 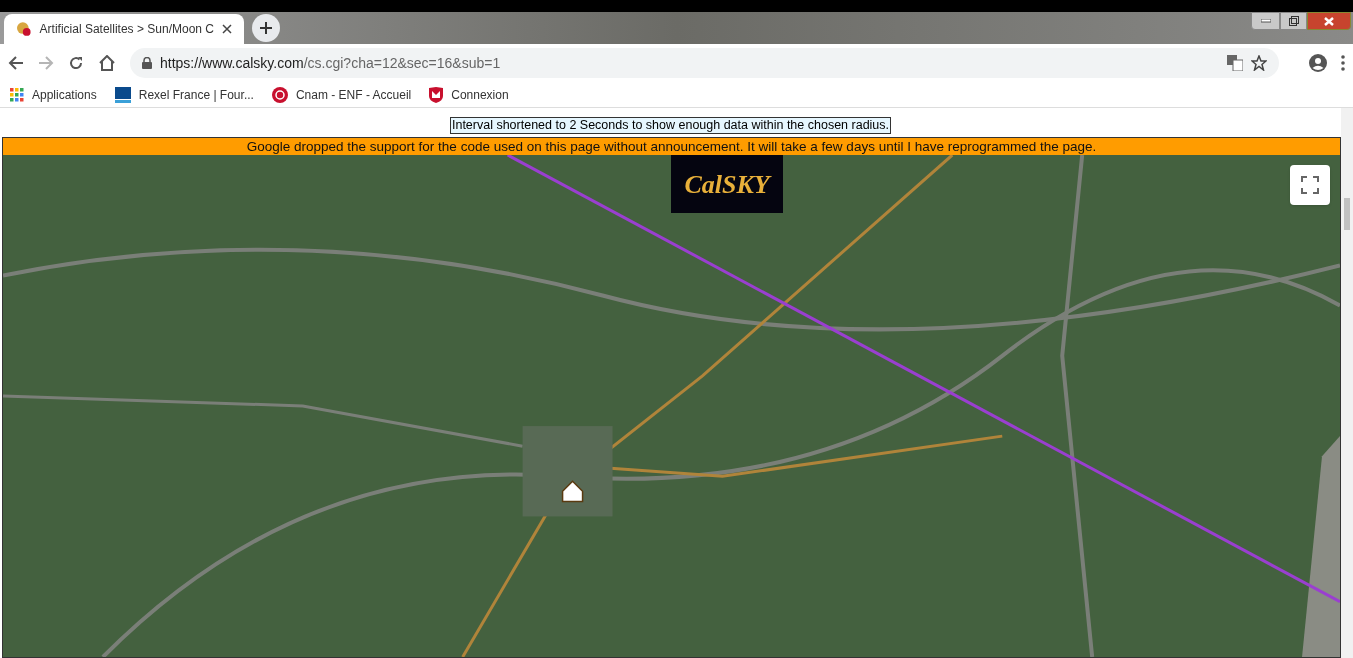 I want to click on lock-icon, so click(x=147, y=63).